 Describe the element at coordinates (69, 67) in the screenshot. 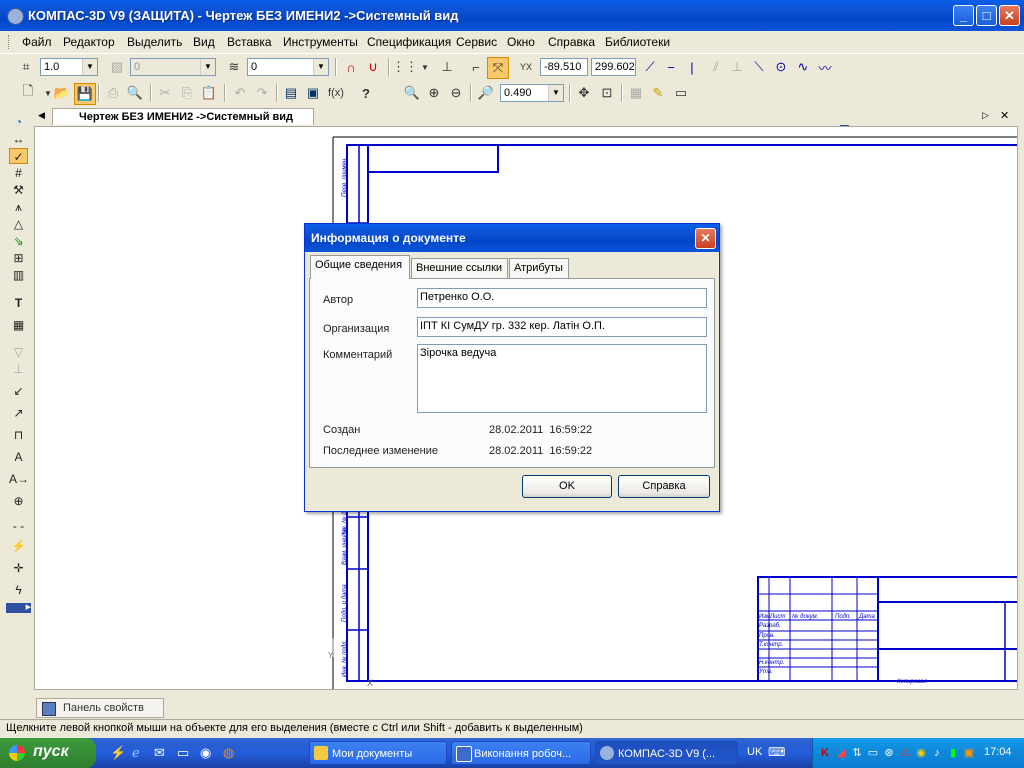

I see `scale-field: 1.0 ▼` at that location.